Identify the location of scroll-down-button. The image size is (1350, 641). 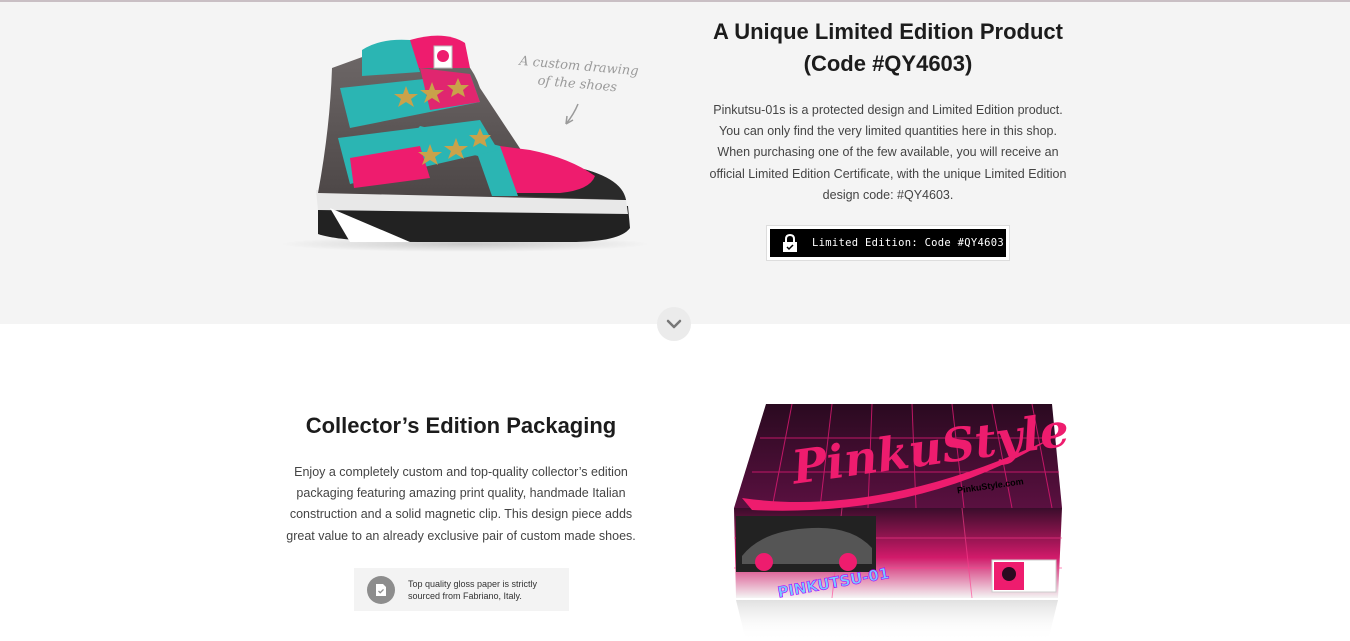
(674, 324).